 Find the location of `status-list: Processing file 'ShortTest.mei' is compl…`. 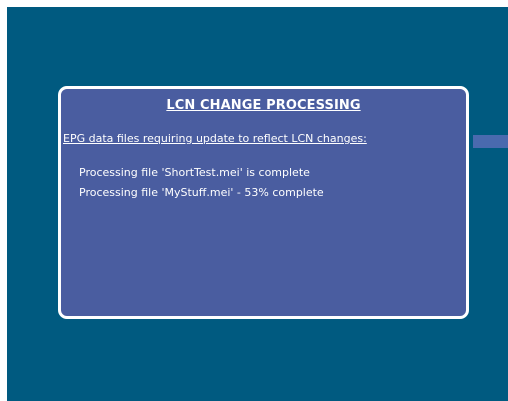

status-list: Processing file 'ShortTest.mei' is compl… is located at coordinates (201, 185).